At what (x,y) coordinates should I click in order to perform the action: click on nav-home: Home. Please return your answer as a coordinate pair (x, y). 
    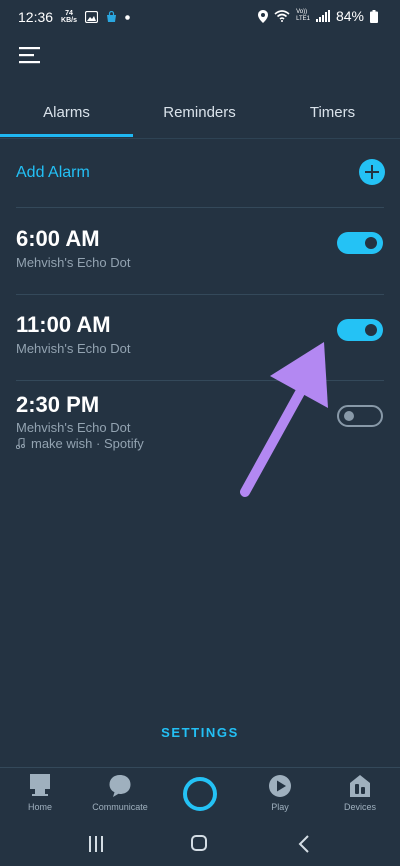
    Looking at the image, I should click on (40, 793).